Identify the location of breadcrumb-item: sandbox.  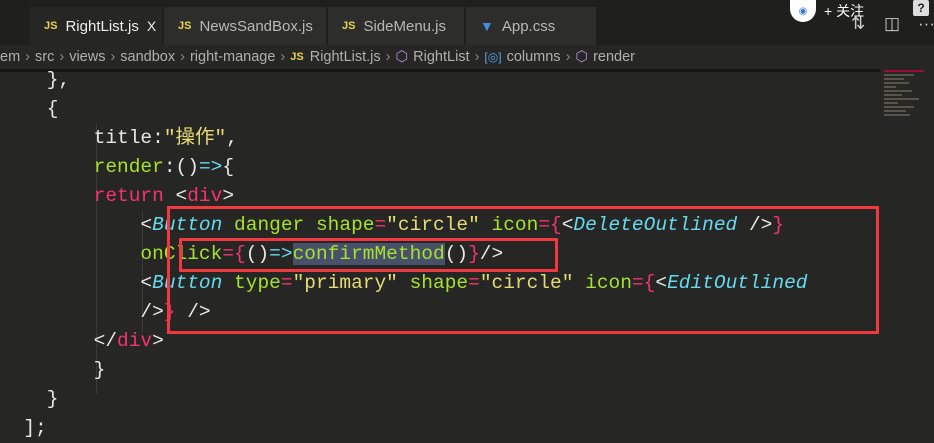
(147, 57).